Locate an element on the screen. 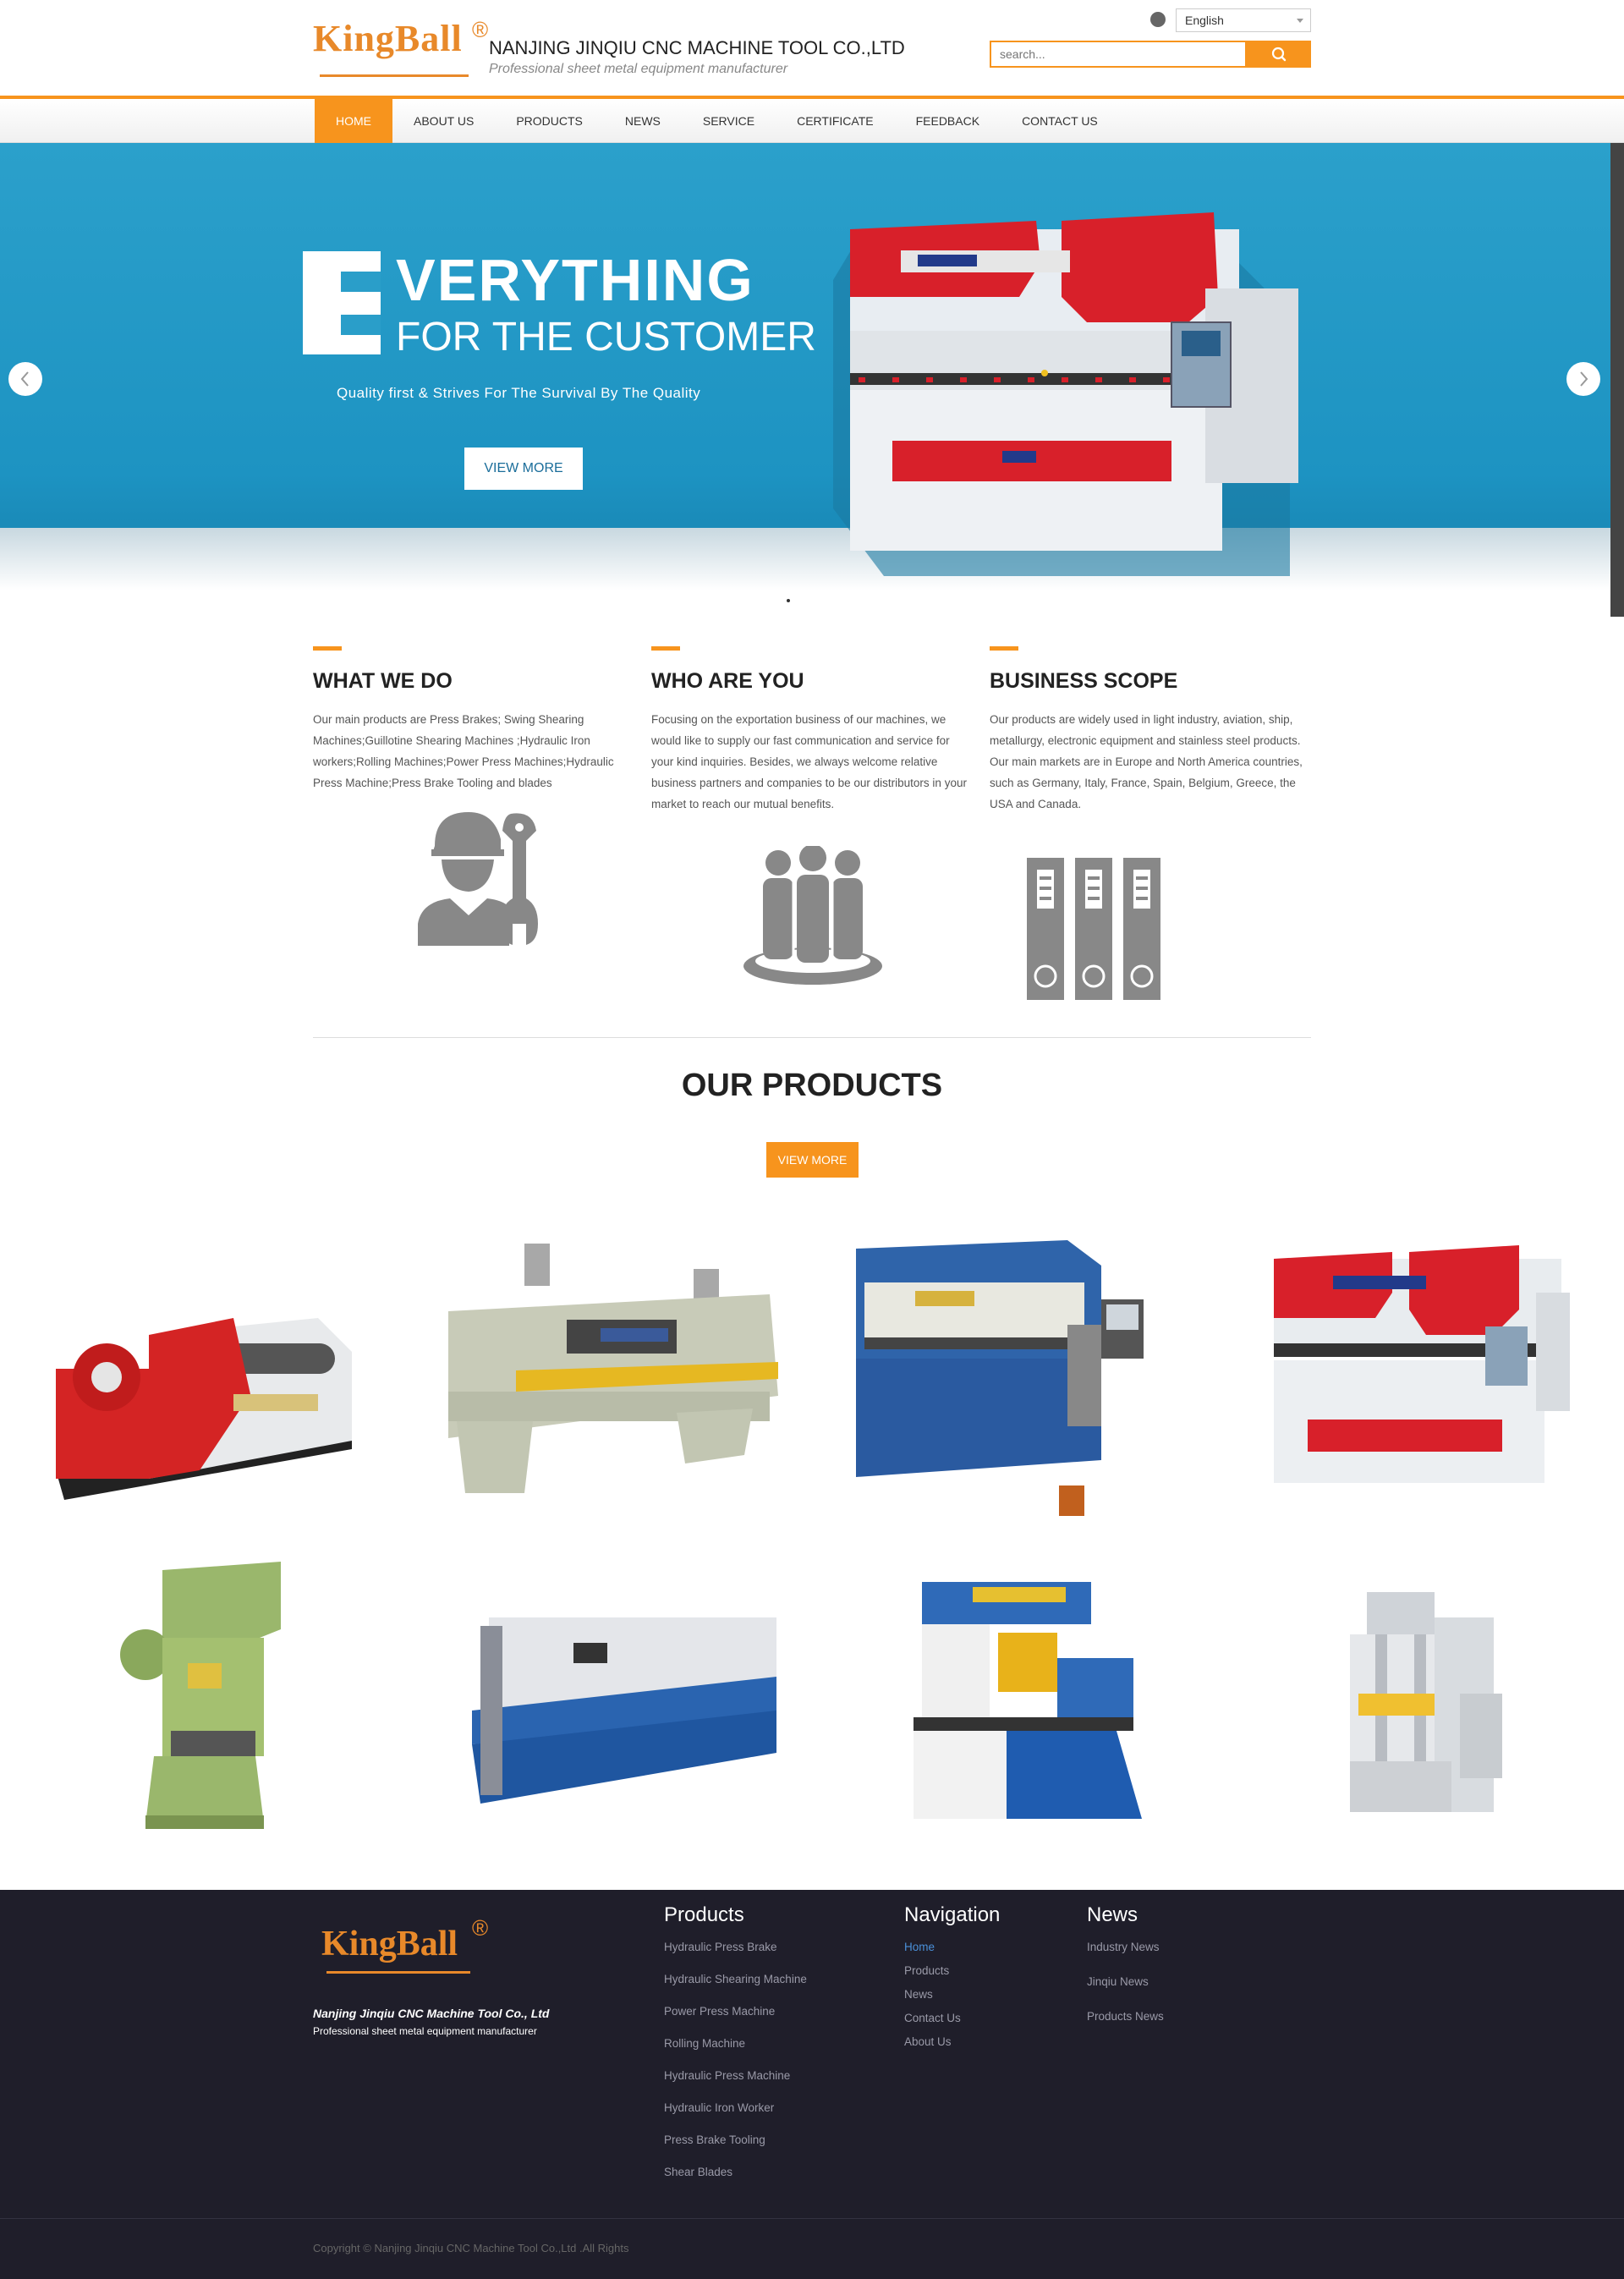  chevron-down-icon is located at coordinates (1300, 21).